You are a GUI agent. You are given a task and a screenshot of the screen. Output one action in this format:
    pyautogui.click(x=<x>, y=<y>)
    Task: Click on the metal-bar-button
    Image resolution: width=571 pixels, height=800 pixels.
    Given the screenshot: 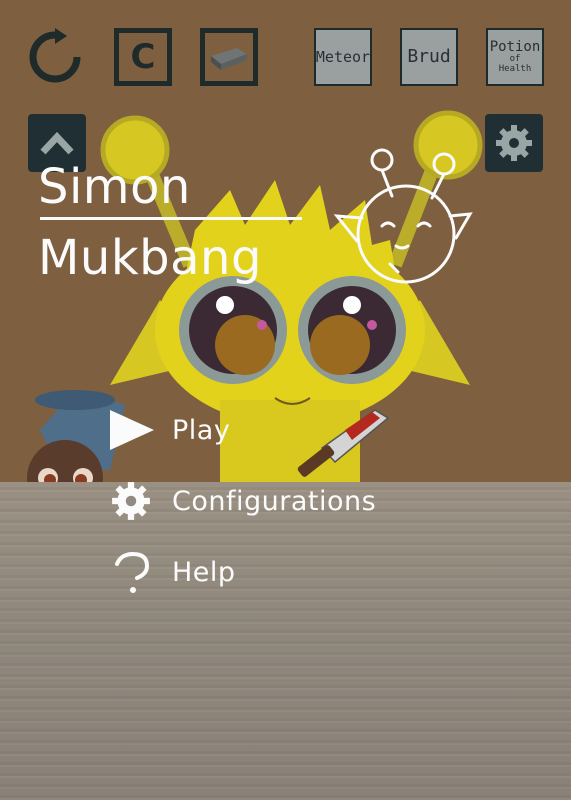 What is the action you would take?
    pyautogui.click(x=229, y=57)
    